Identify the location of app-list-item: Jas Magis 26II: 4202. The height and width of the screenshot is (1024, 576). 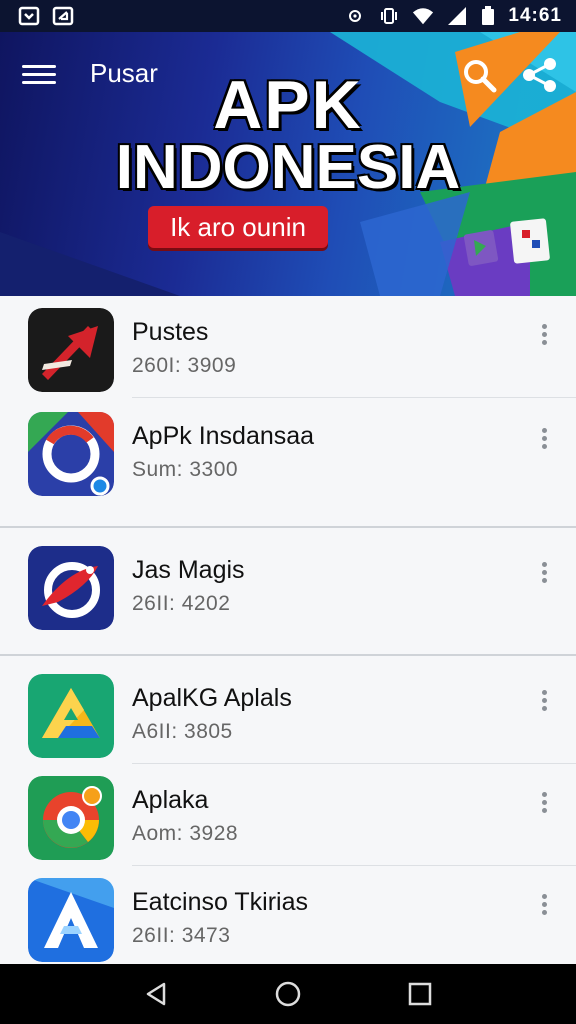
(288, 585).